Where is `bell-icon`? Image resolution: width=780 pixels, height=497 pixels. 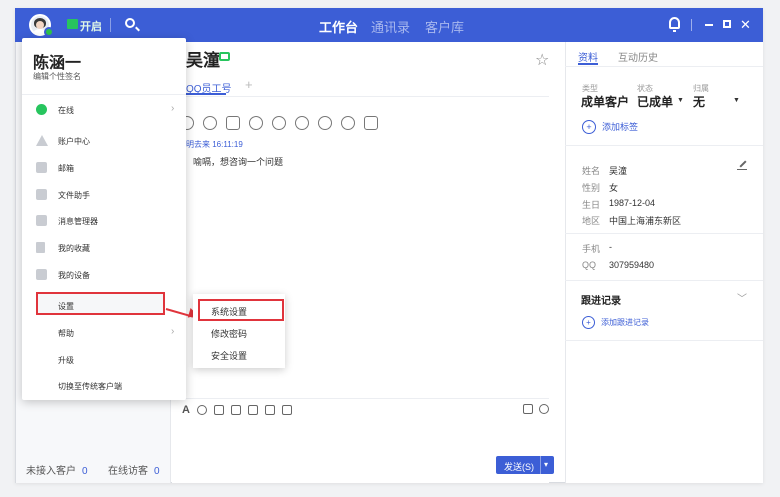
bell-icon is located at coordinates (674, 24).